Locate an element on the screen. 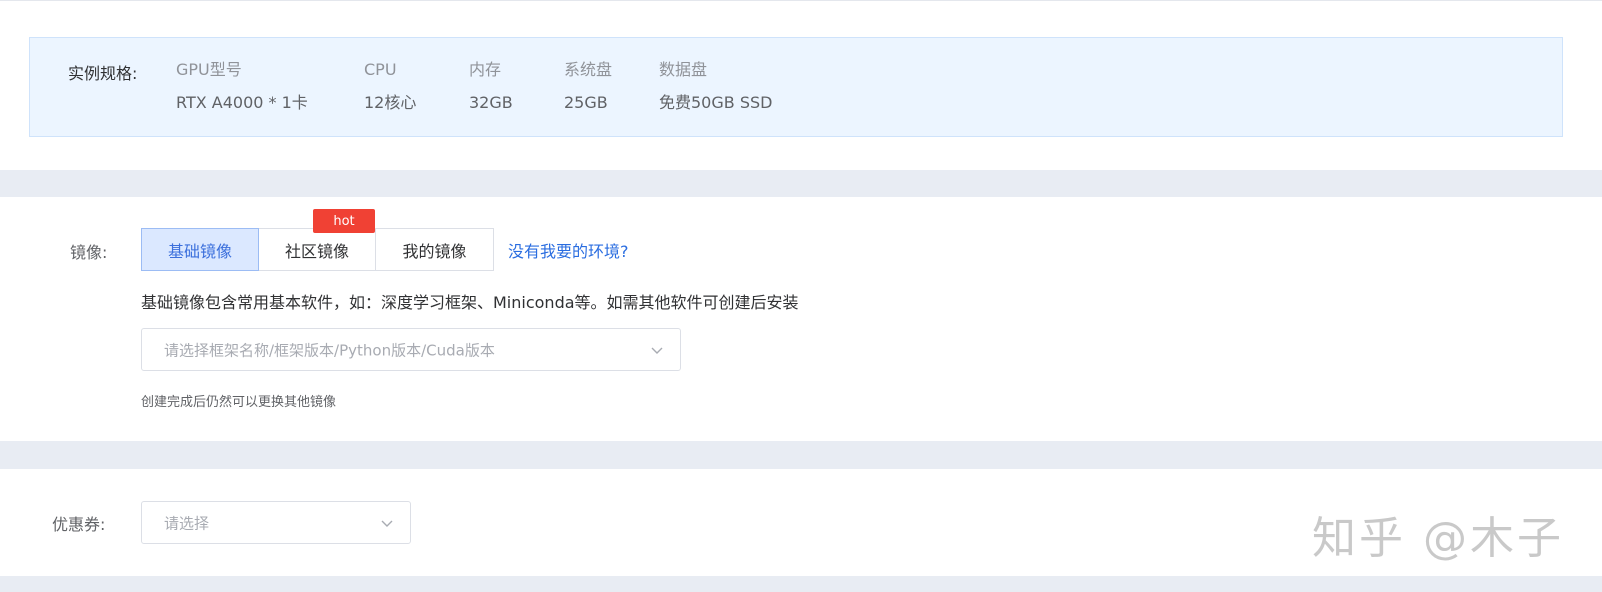 This screenshot has width=1602, height=592. spec-value-memory: 32GB is located at coordinates (491, 102).